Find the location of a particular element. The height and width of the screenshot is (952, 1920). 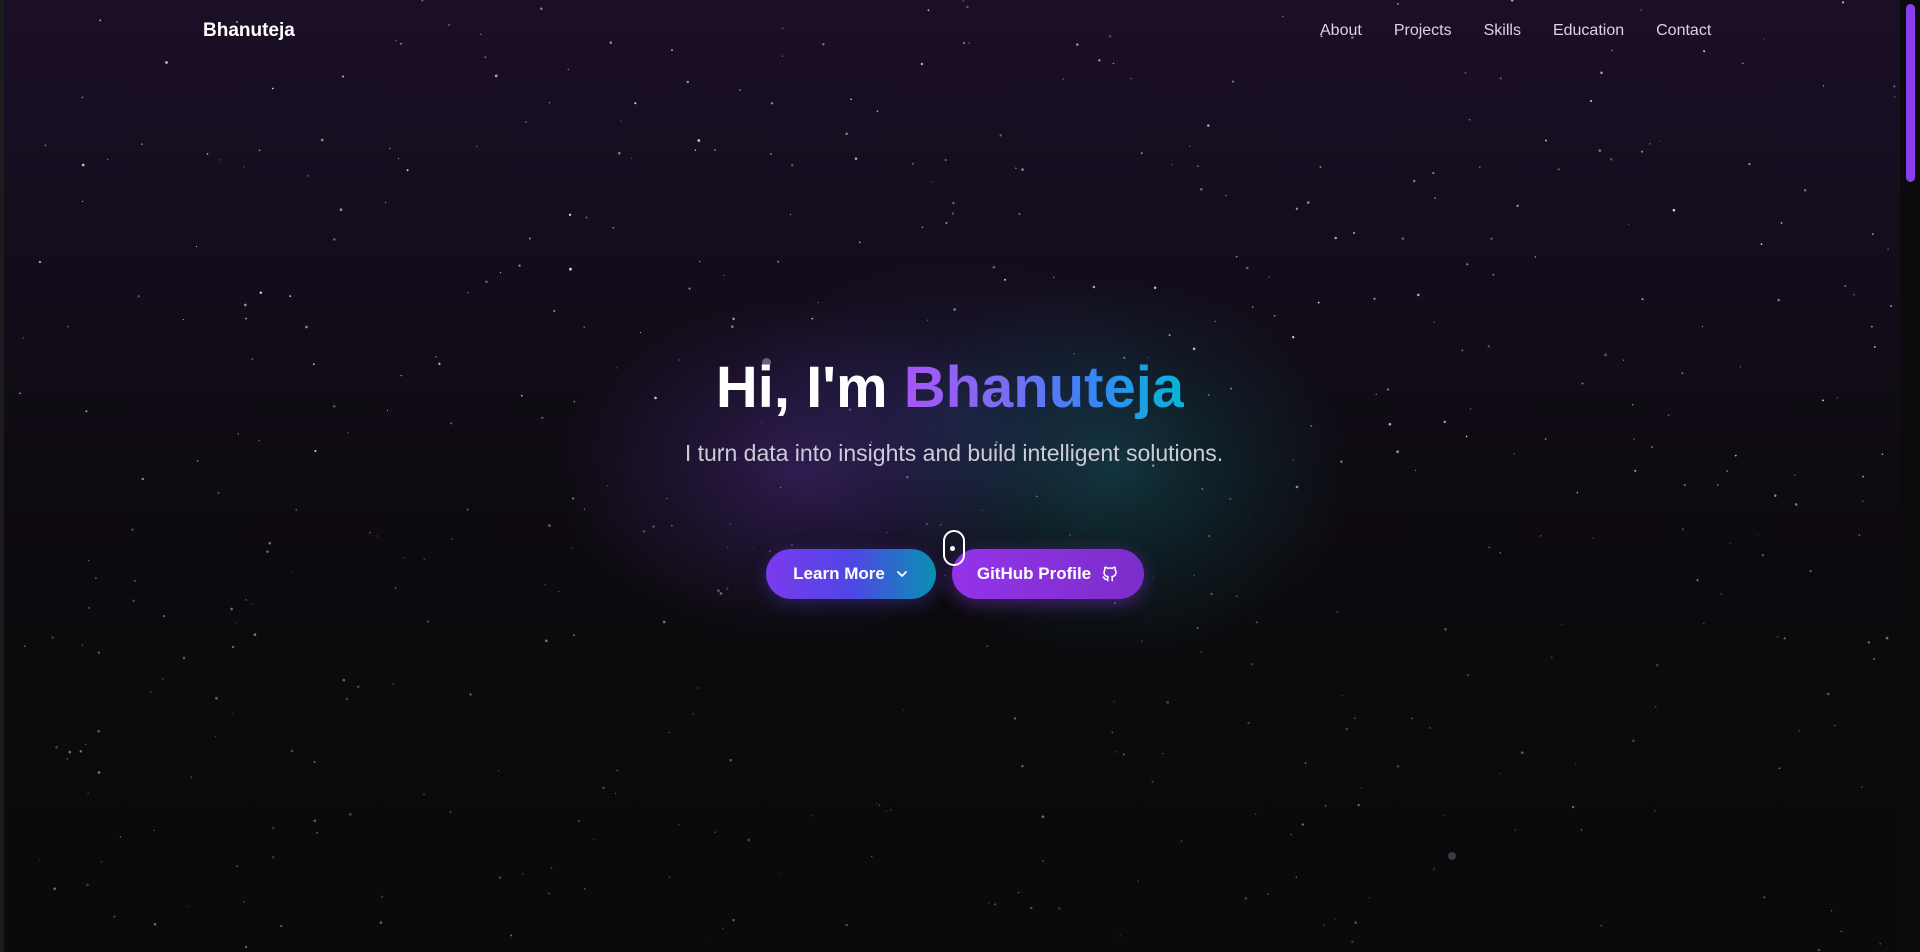

learn-more-label: Learn More is located at coordinates (839, 573).